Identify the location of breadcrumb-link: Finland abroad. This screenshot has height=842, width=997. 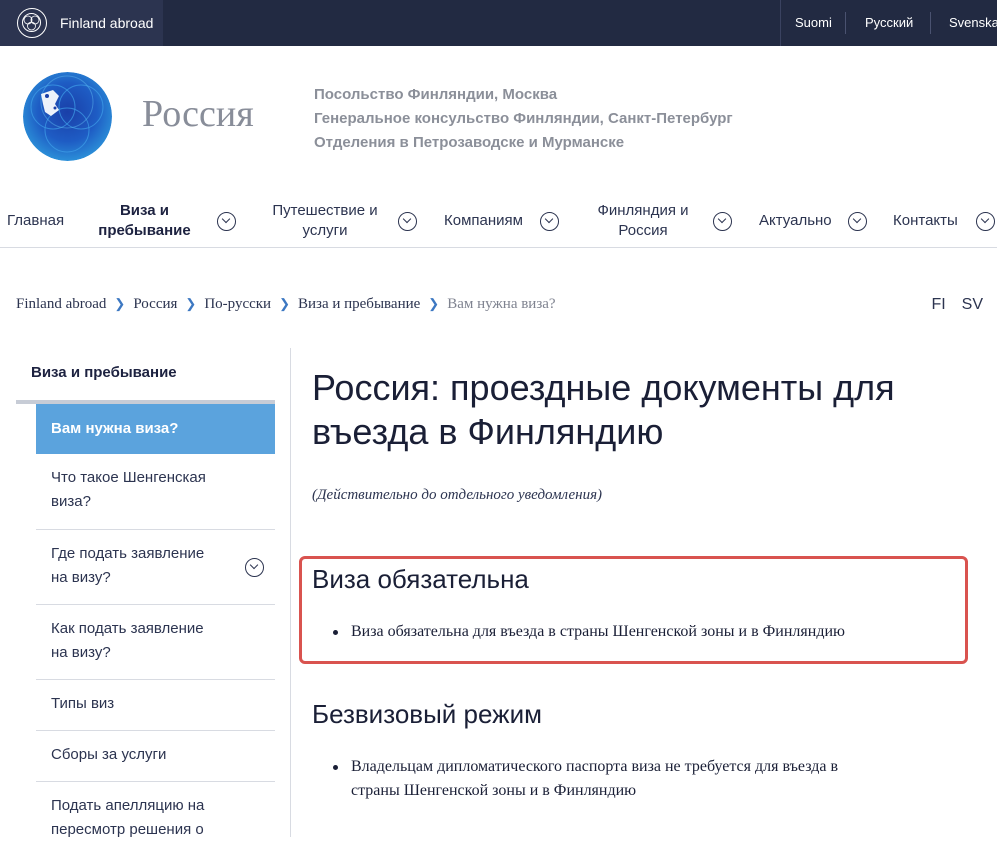
(61, 304).